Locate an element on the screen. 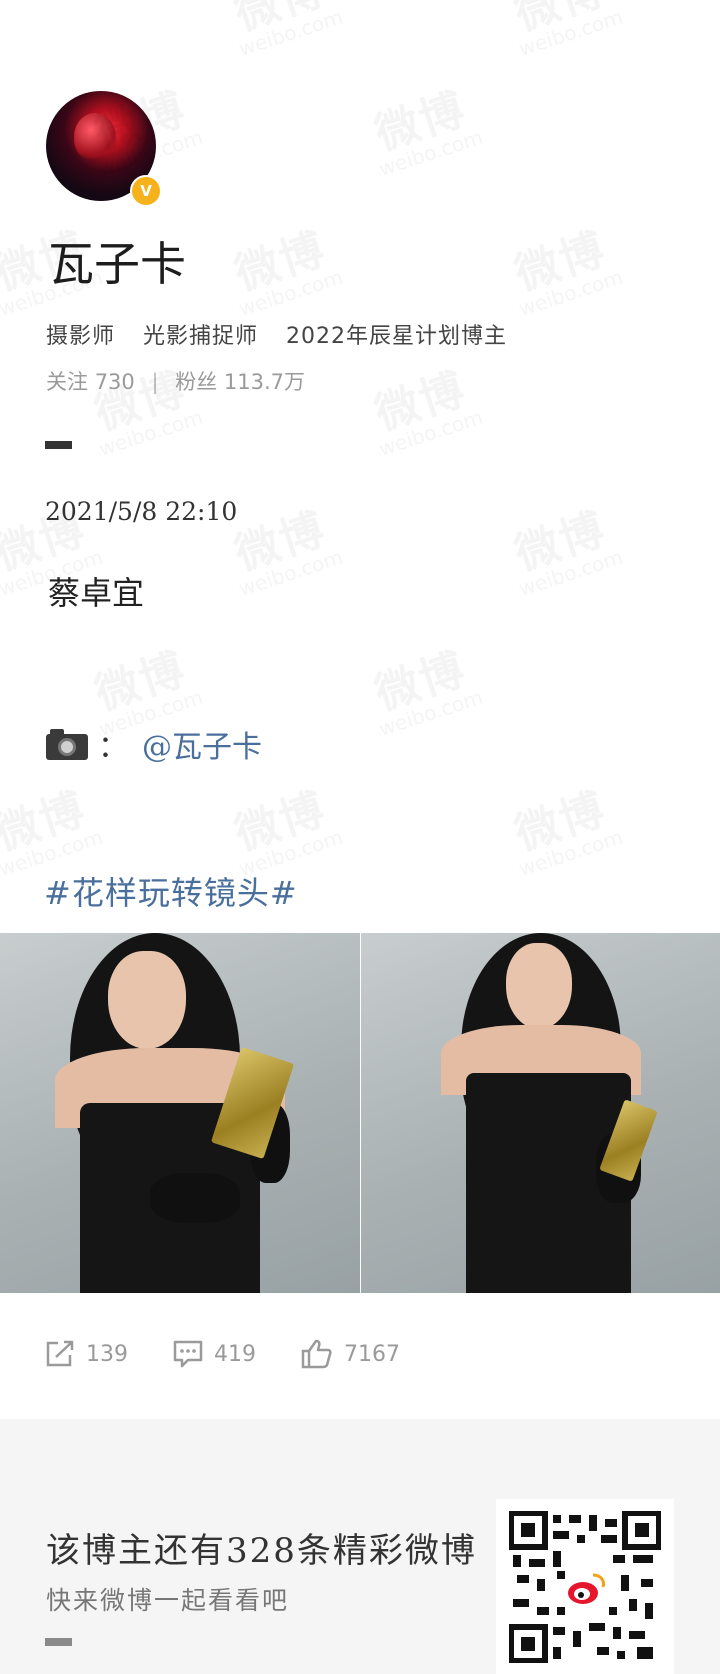 The height and width of the screenshot is (1674, 720). repost-icon is located at coordinates (60, 1353).